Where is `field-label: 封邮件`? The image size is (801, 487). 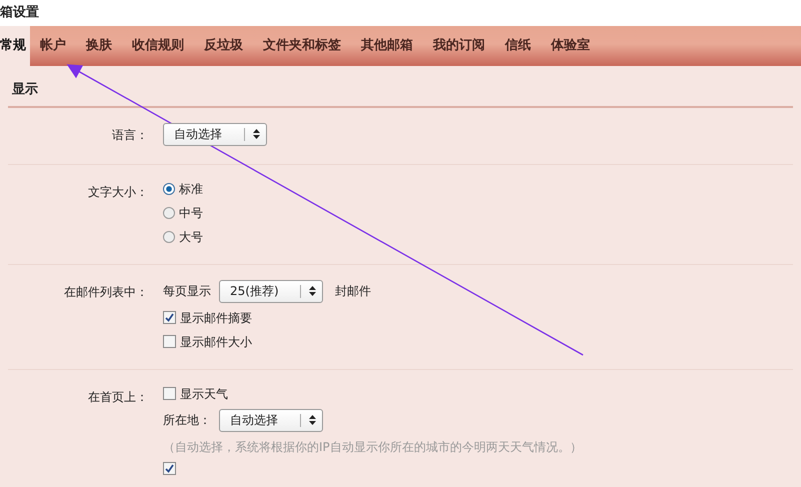 field-label: 封邮件 is located at coordinates (353, 291).